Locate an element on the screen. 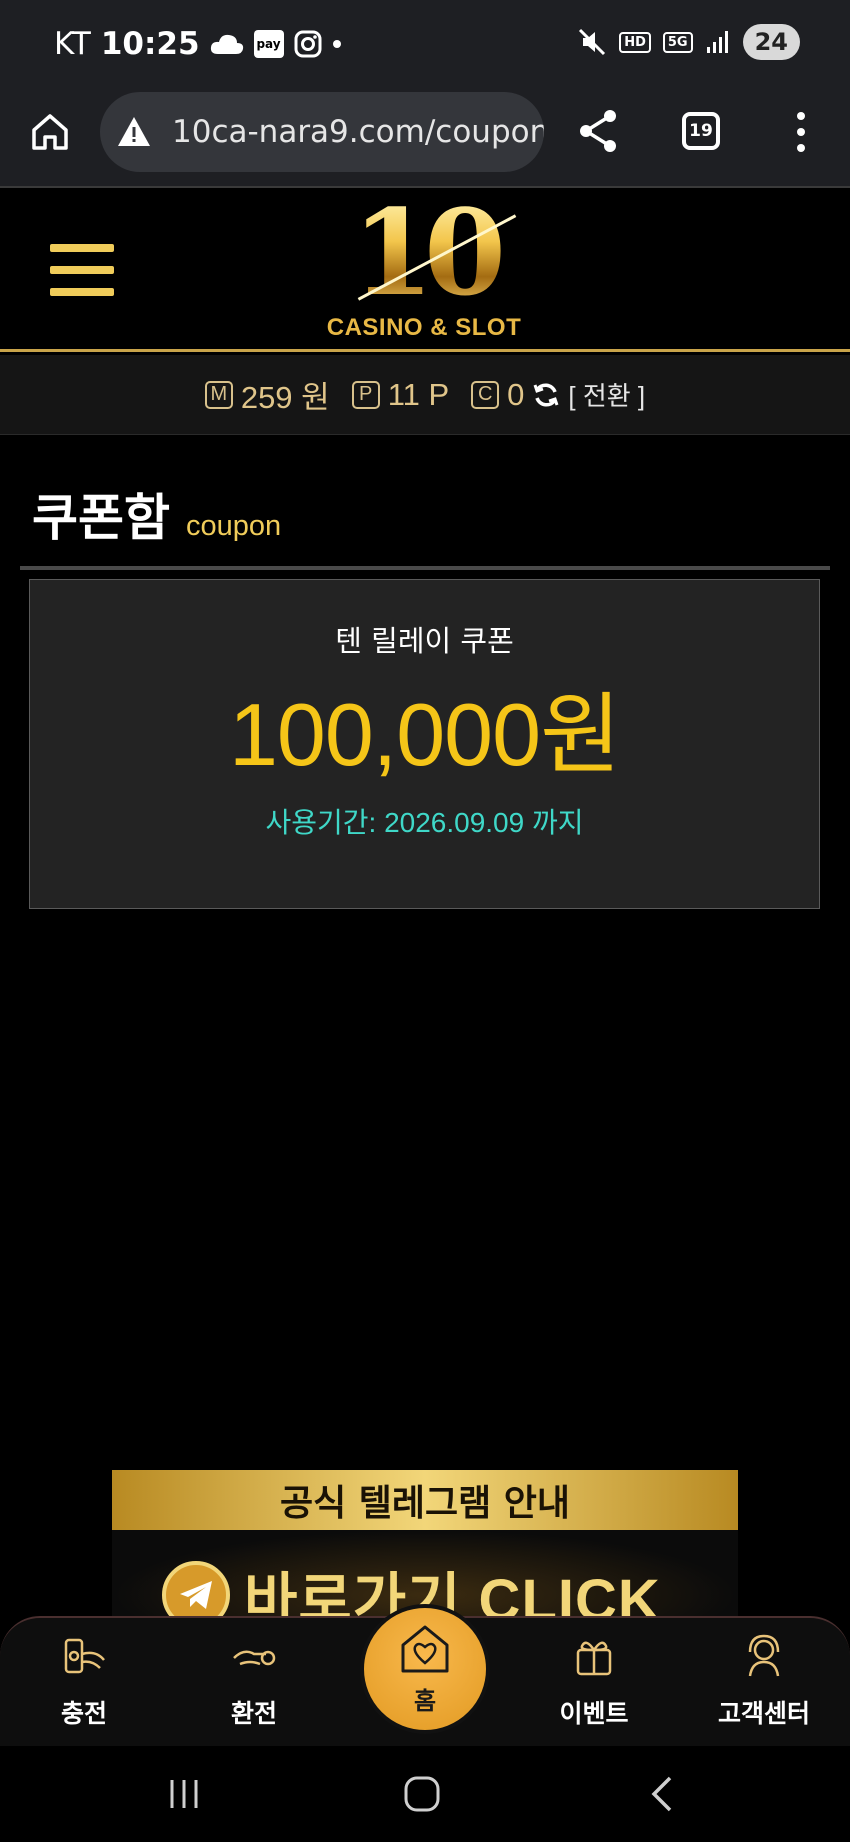 The height and width of the screenshot is (1842, 850). point-balance: P 11 P is located at coordinates (400, 394).